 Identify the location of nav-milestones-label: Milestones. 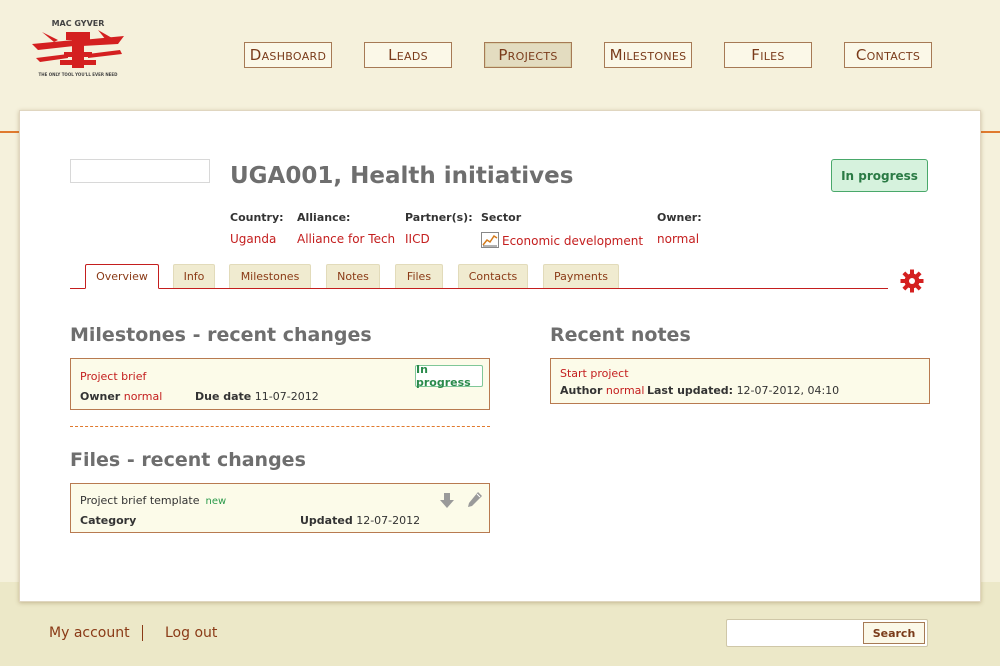
(648, 55).